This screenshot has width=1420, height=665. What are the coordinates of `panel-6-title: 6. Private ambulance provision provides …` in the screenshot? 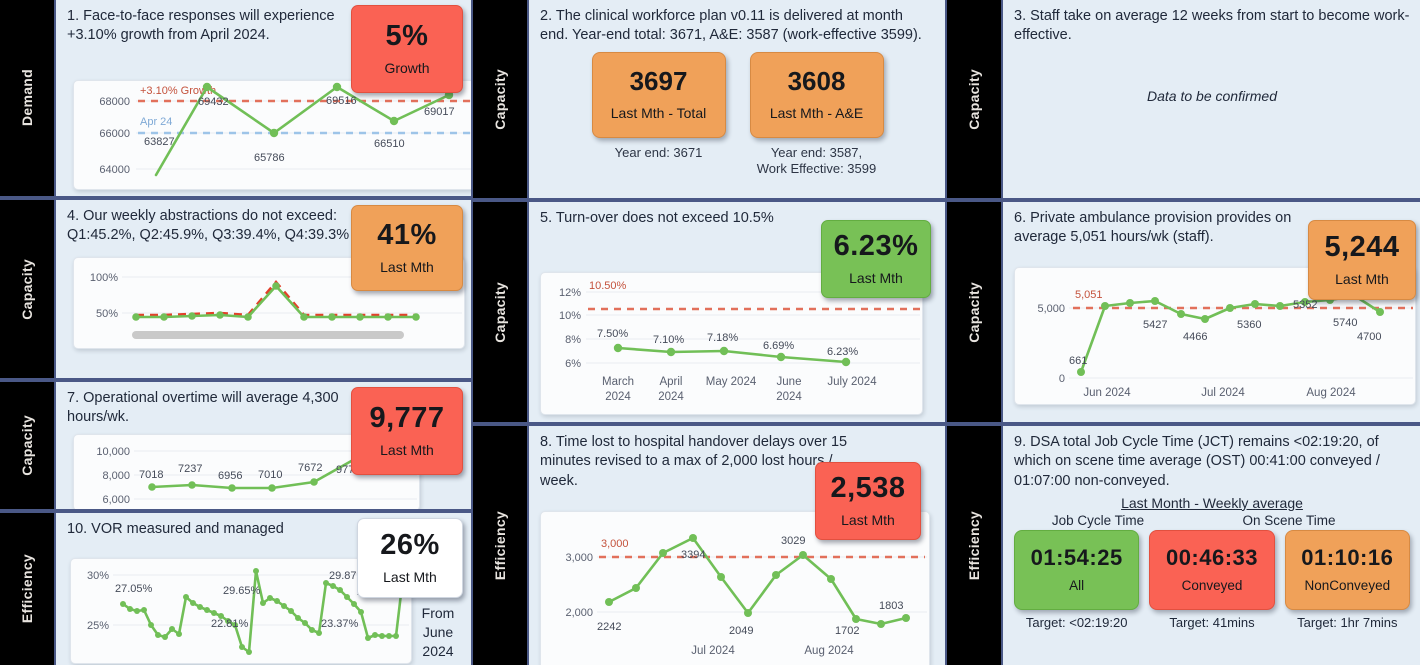 It's located at (1153, 228).